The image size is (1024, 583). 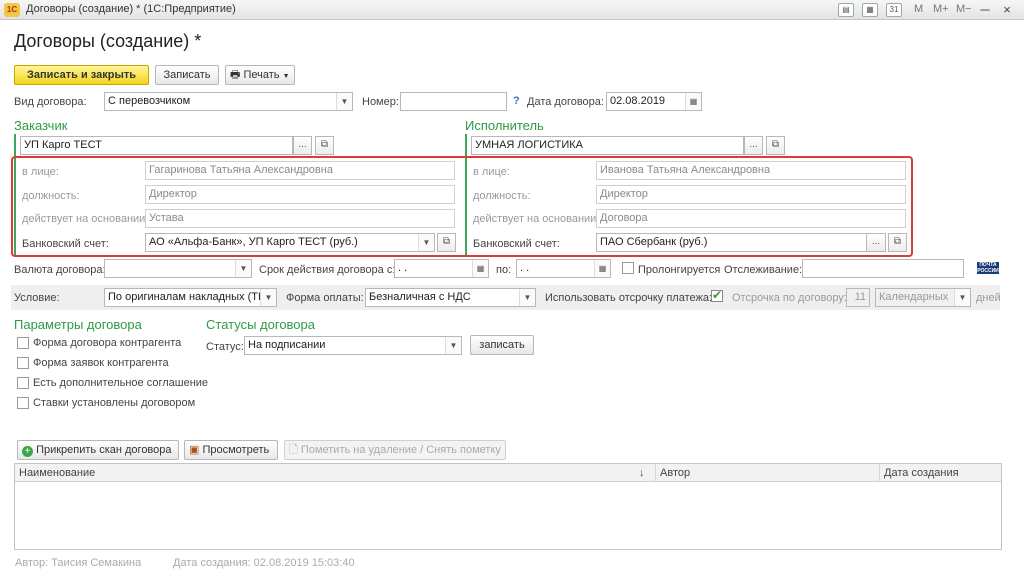 What do you see at coordinates (883, 268) in the screenshot?
I see `tracking-input` at bounding box center [883, 268].